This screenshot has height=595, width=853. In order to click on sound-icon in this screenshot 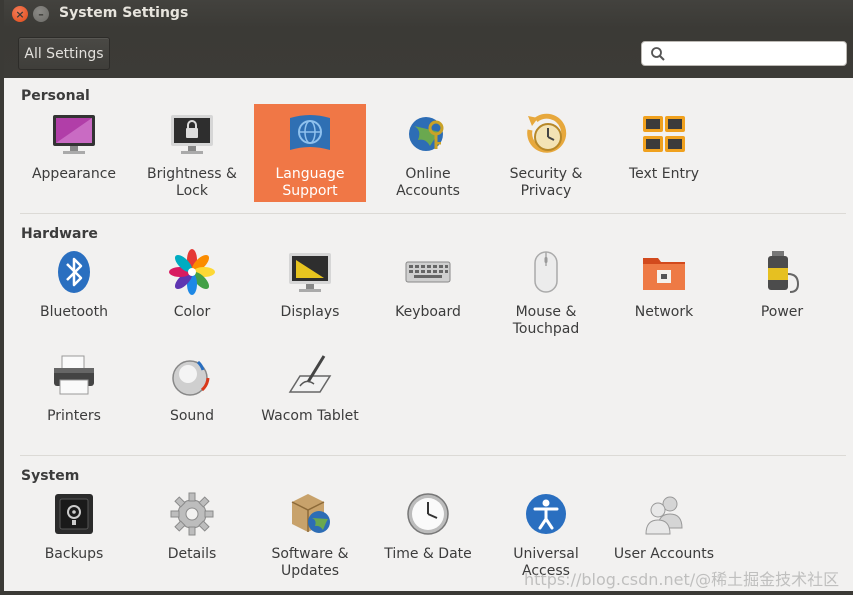, I will do `click(191, 378)`.